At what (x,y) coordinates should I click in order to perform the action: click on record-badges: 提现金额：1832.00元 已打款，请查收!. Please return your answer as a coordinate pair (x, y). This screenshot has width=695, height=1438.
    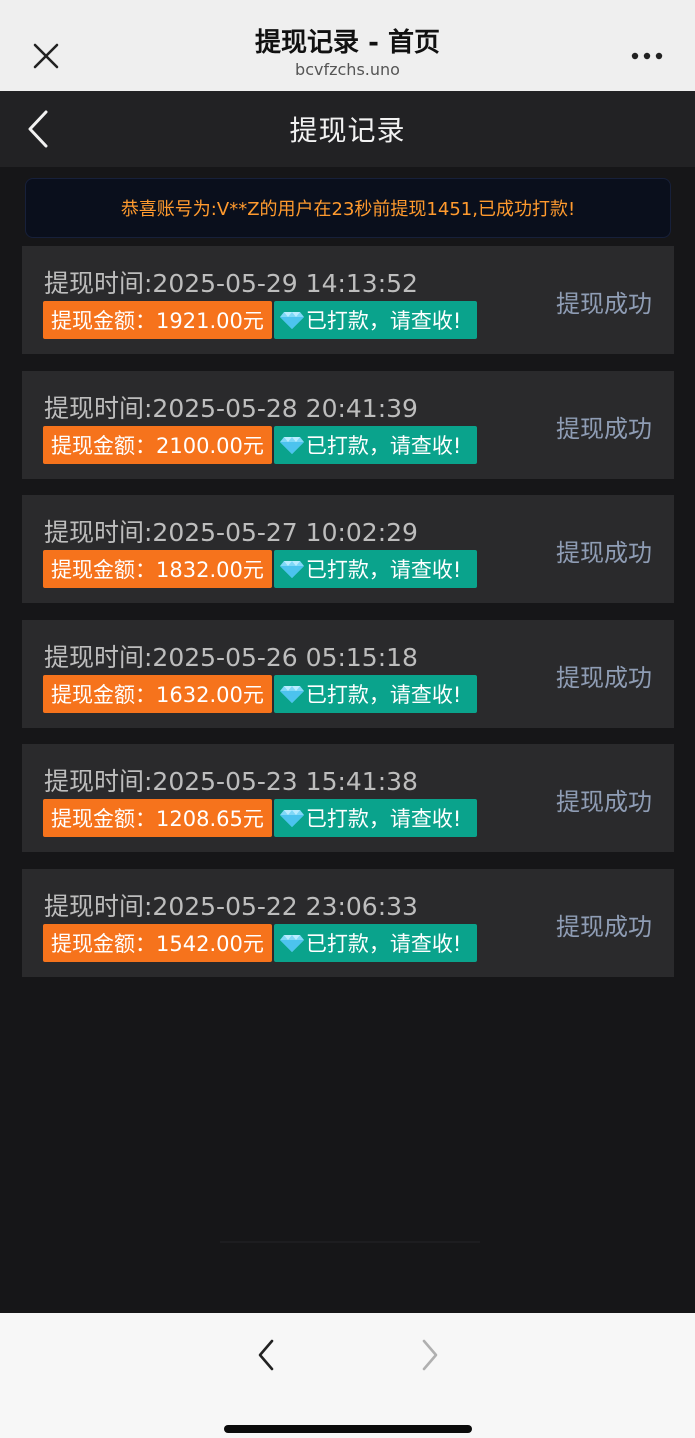
    Looking at the image, I should click on (260, 569).